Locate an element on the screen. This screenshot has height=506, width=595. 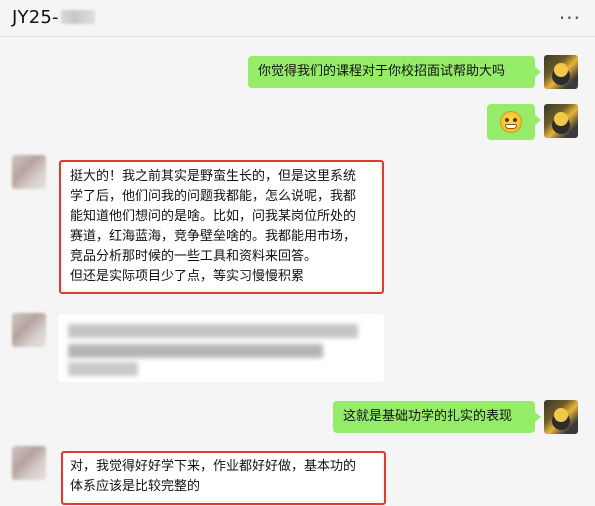
grinning-face-icon is located at coordinates (511, 122).